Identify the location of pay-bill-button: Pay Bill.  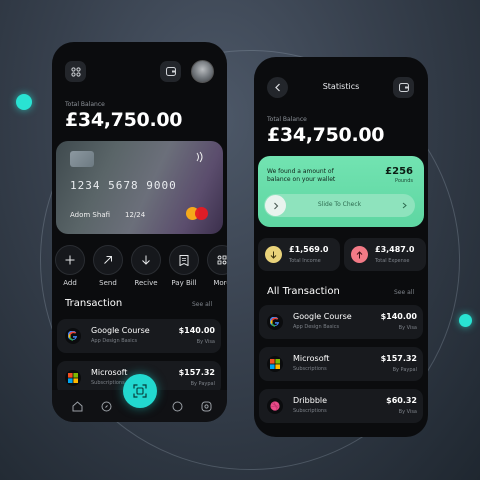
(184, 266).